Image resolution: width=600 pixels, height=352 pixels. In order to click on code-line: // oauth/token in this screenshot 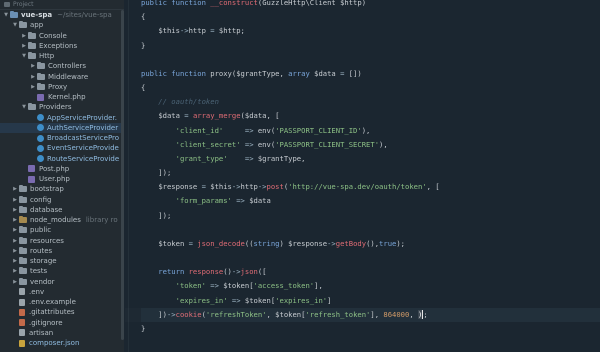, I will do `click(370, 102)`.